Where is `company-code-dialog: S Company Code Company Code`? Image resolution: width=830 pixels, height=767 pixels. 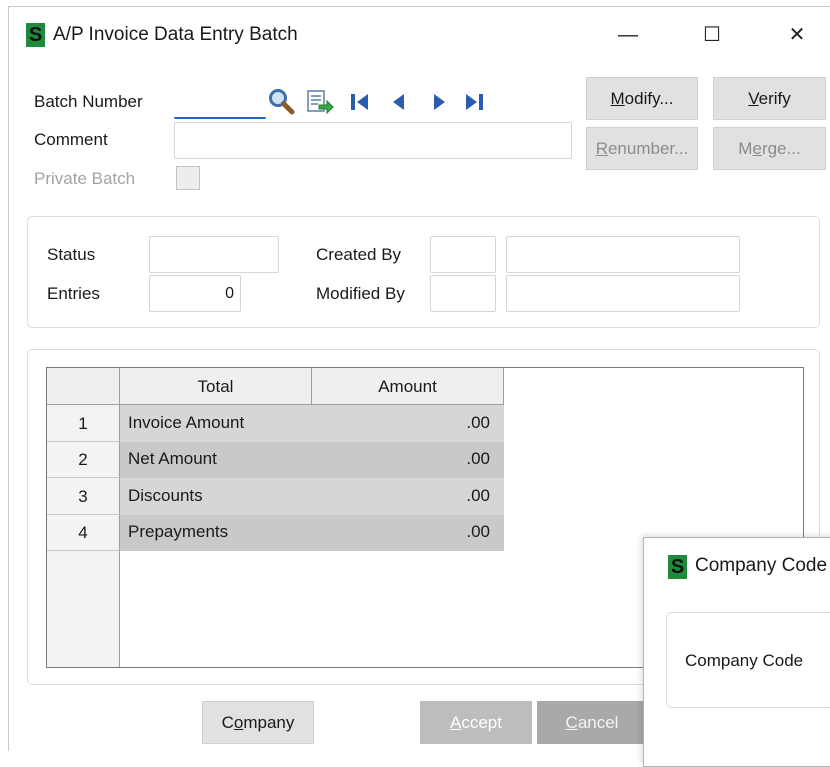
company-code-dialog: S Company Code Company Code is located at coordinates (736, 652).